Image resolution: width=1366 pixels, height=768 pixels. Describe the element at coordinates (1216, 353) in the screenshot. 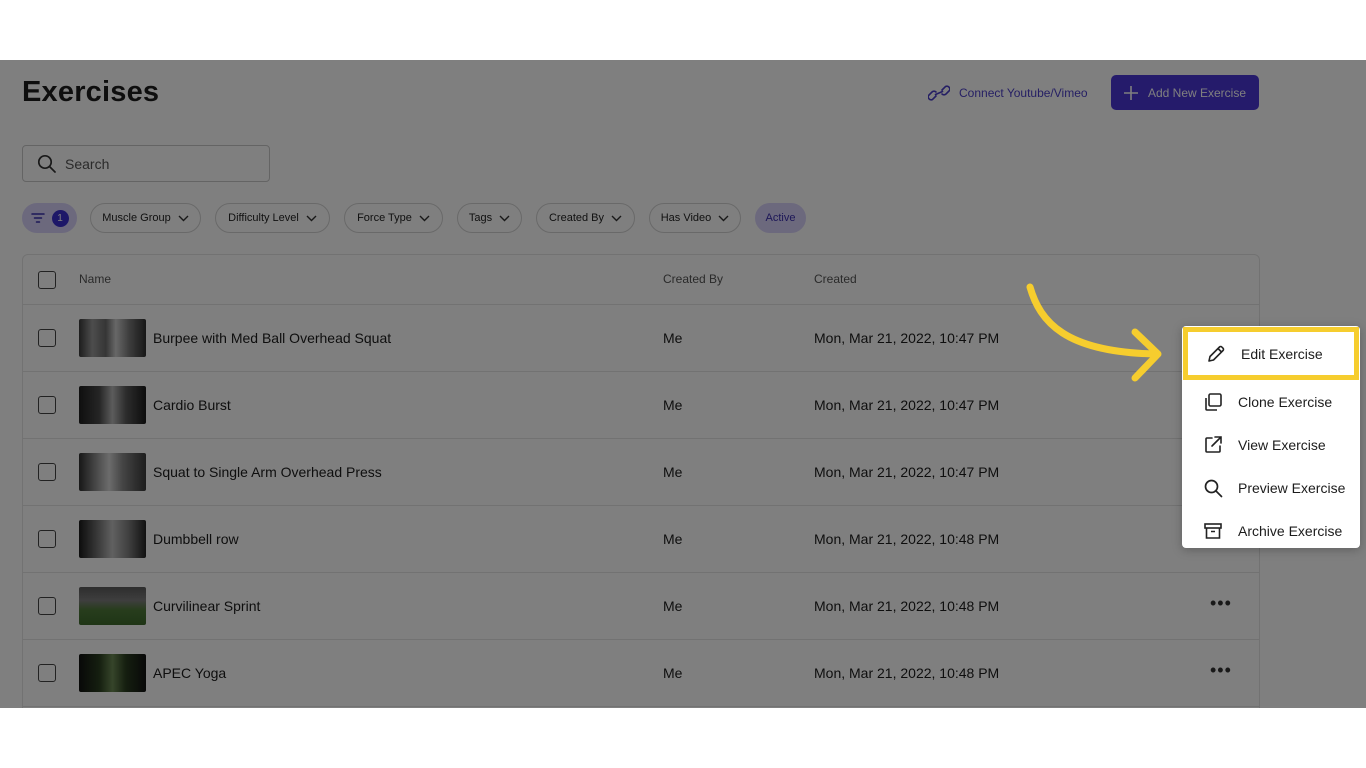

I see `pencil-icon` at that location.